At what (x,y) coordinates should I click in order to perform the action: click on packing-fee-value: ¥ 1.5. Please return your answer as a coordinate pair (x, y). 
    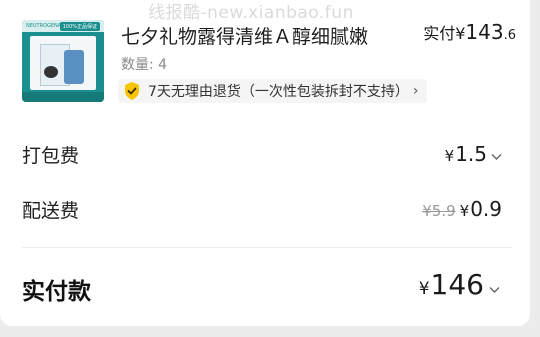
    Looking at the image, I should click on (473, 154).